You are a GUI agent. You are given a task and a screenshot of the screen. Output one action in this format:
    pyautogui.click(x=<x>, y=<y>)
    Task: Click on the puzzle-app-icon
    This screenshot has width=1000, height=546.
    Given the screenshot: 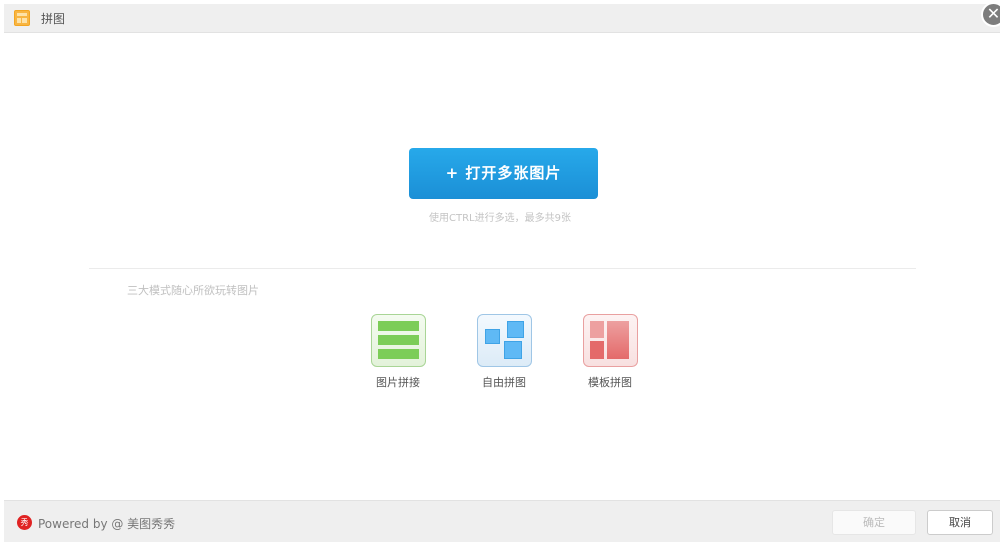 What is the action you would take?
    pyautogui.click(x=22, y=18)
    